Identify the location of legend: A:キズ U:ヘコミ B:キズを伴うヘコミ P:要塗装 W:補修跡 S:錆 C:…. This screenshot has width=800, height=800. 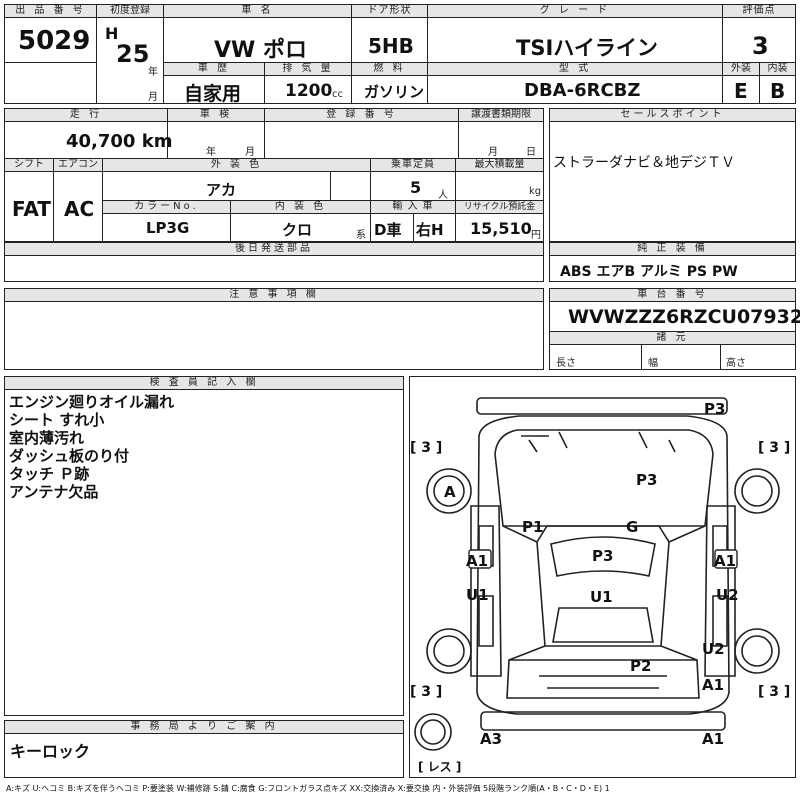
(308, 788).